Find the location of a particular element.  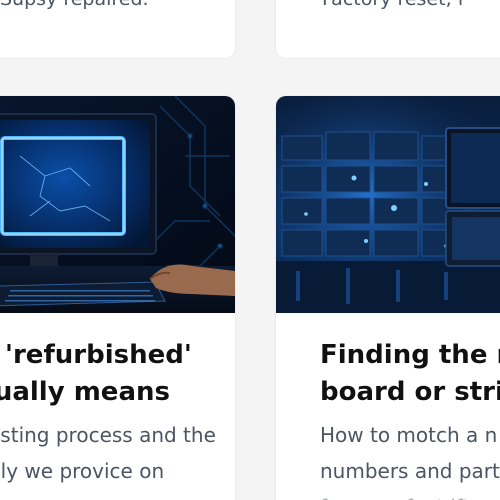

title-line-2: ctually means is located at coordinates (85, 392).